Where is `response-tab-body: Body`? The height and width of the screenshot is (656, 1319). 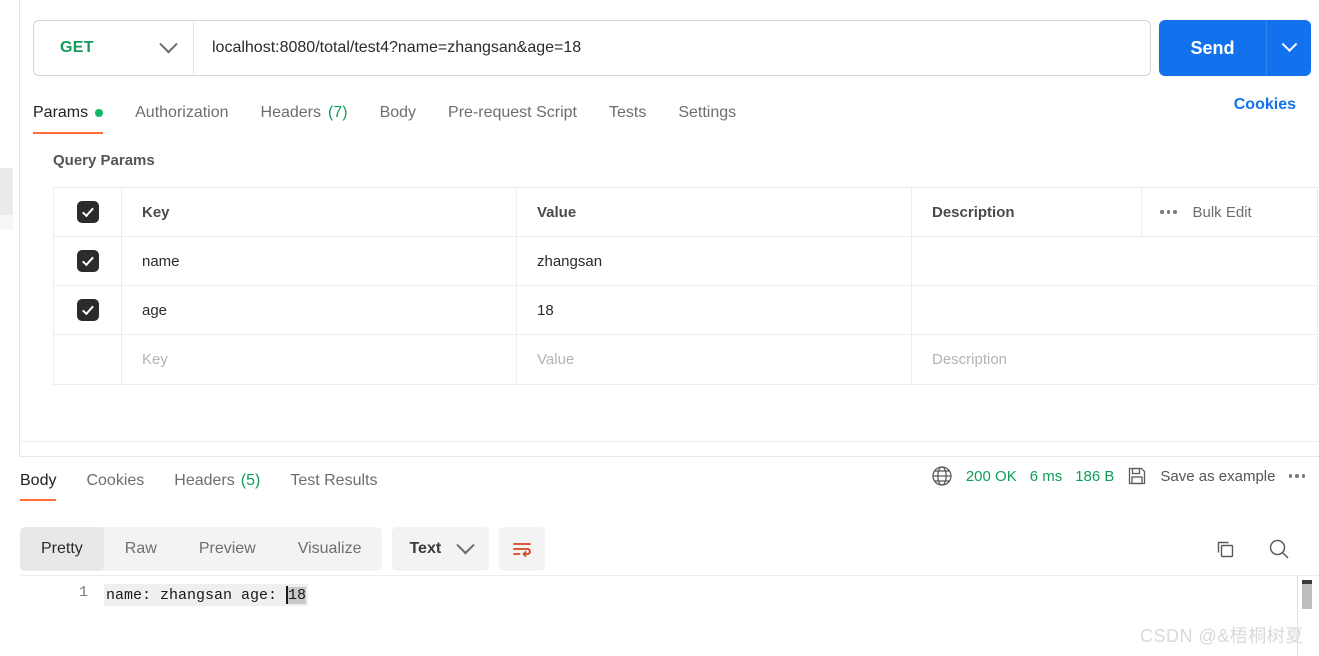
response-tab-body: Body is located at coordinates (38, 483).